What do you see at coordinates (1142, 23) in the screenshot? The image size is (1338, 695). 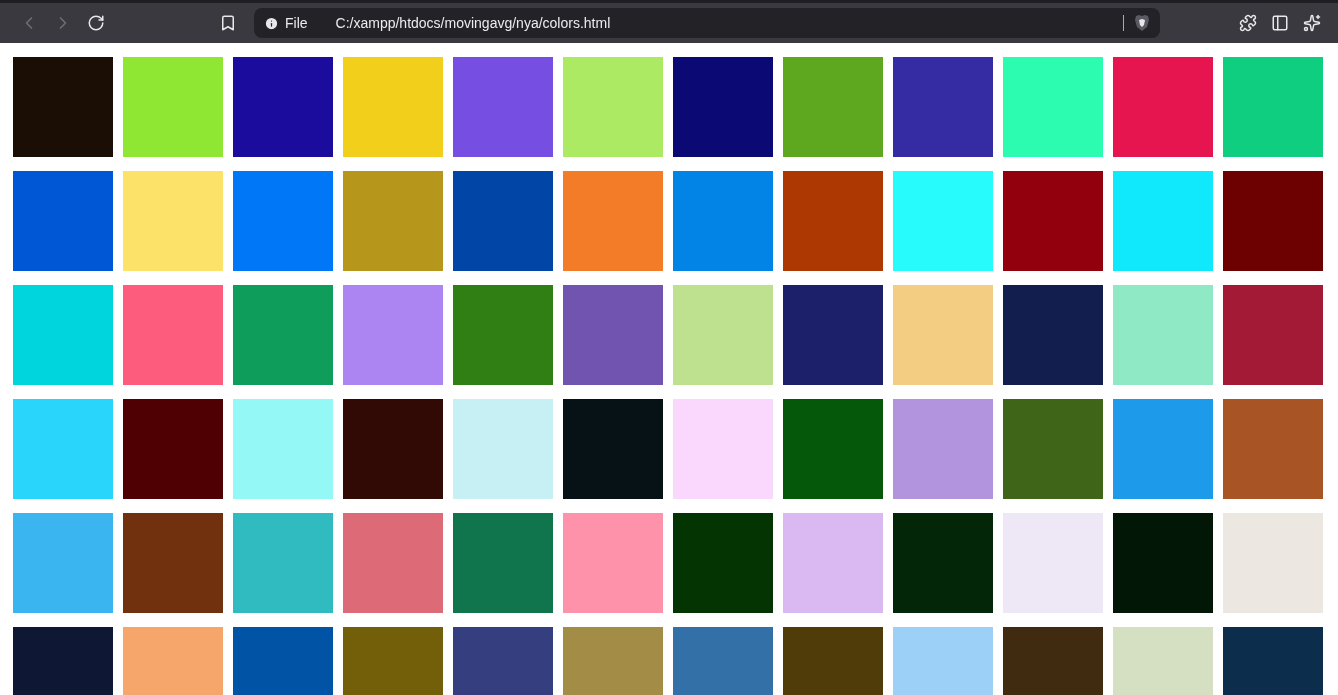 I see `lion-shield-icon` at bounding box center [1142, 23].